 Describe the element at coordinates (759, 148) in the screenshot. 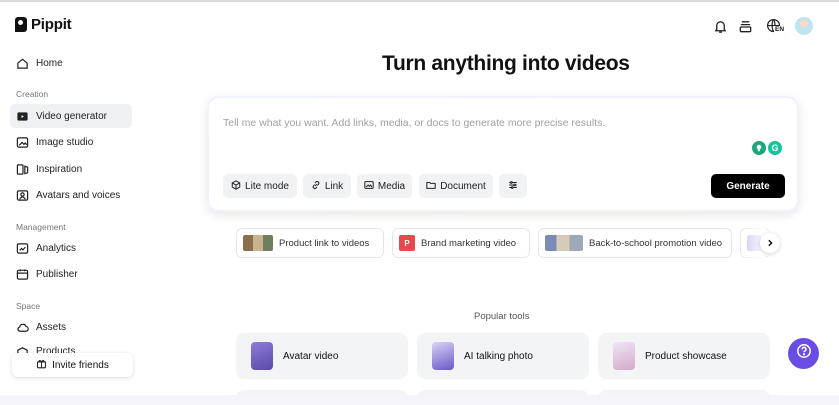

I see `lightbulb-icon` at that location.